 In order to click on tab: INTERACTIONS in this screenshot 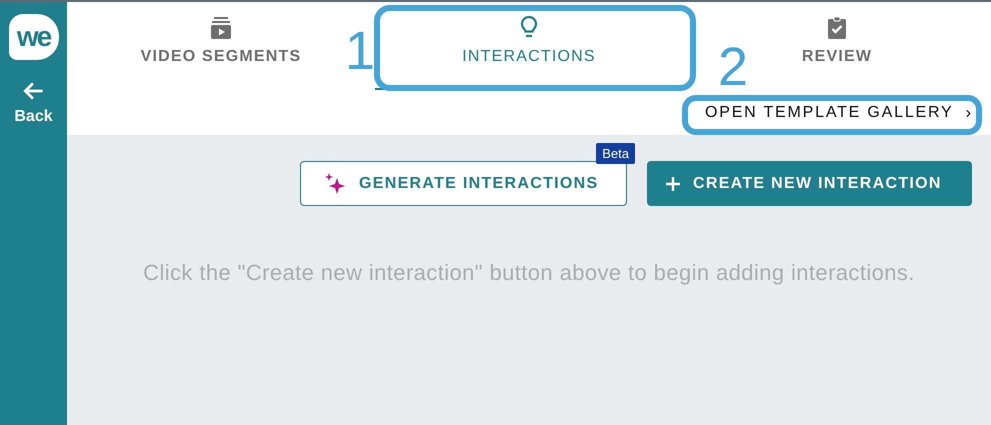, I will do `click(529, 46)`.